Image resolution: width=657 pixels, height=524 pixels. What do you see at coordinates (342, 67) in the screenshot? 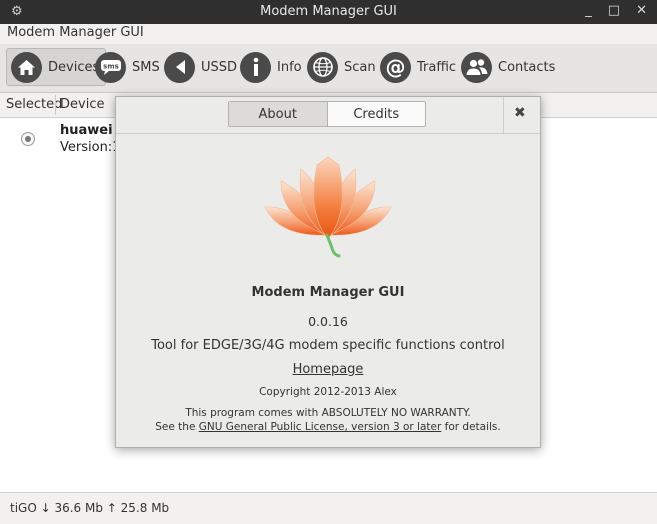
I see `scan-button: Scan` at bounding box center [342, 67].